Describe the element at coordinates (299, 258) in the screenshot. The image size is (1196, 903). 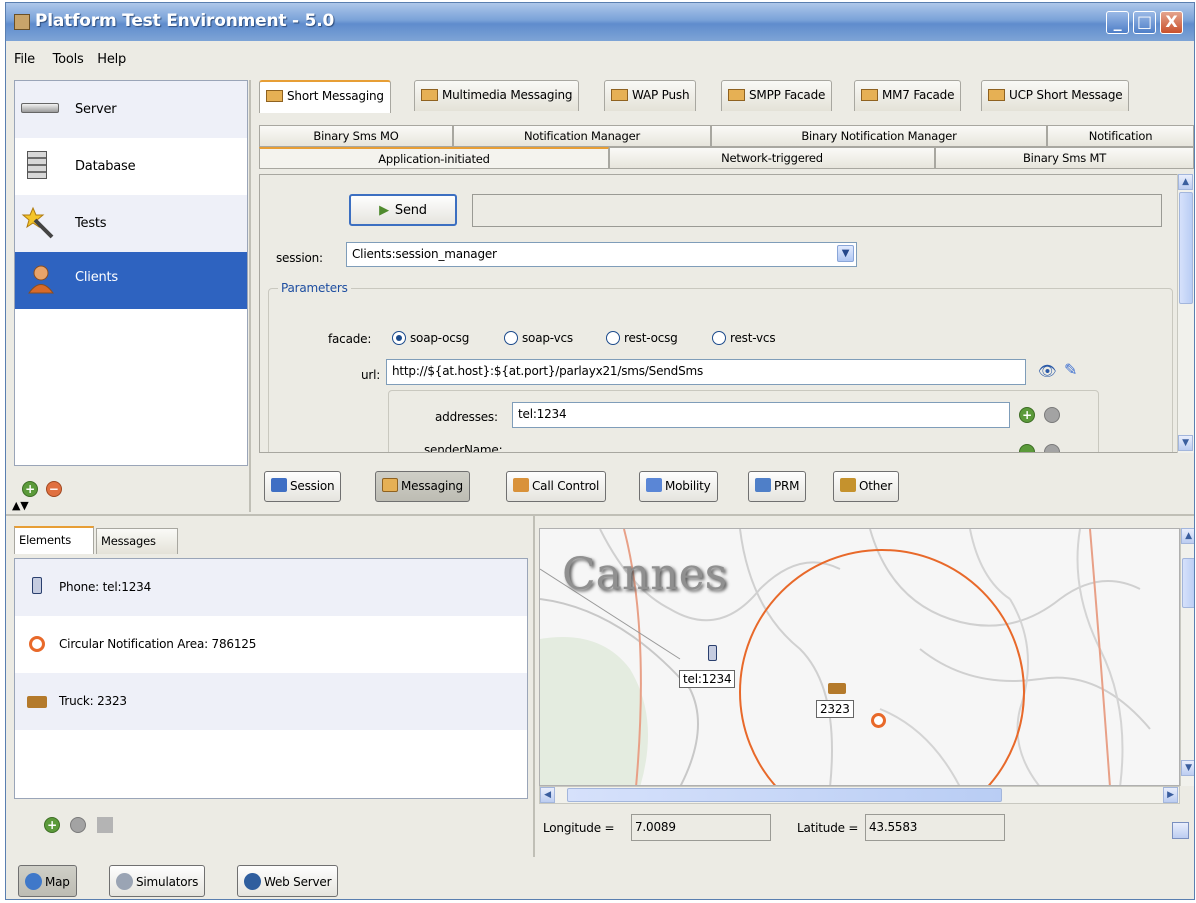
I see `session-label: session:` at that location.